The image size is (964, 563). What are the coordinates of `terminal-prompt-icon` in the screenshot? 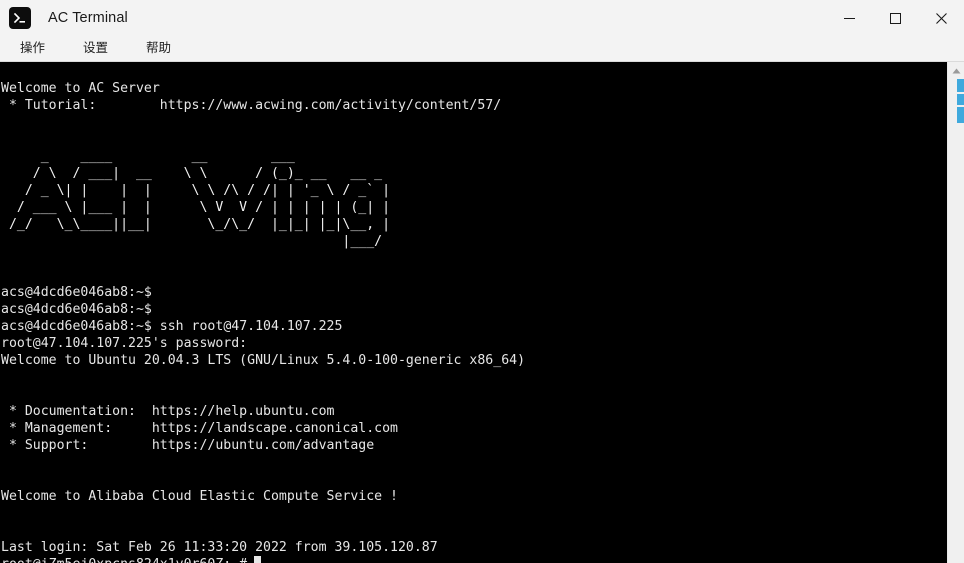 It's located at (20, 18).